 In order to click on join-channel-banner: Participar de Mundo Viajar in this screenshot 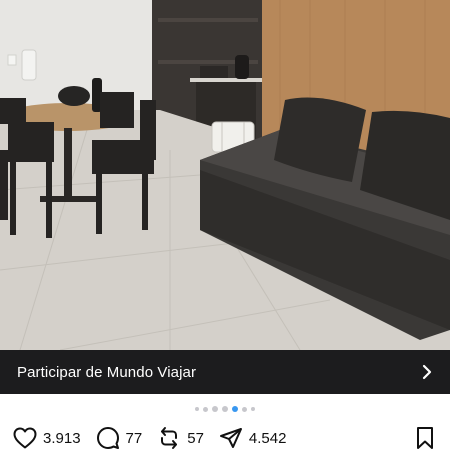, I will do `click(225, 372)`.